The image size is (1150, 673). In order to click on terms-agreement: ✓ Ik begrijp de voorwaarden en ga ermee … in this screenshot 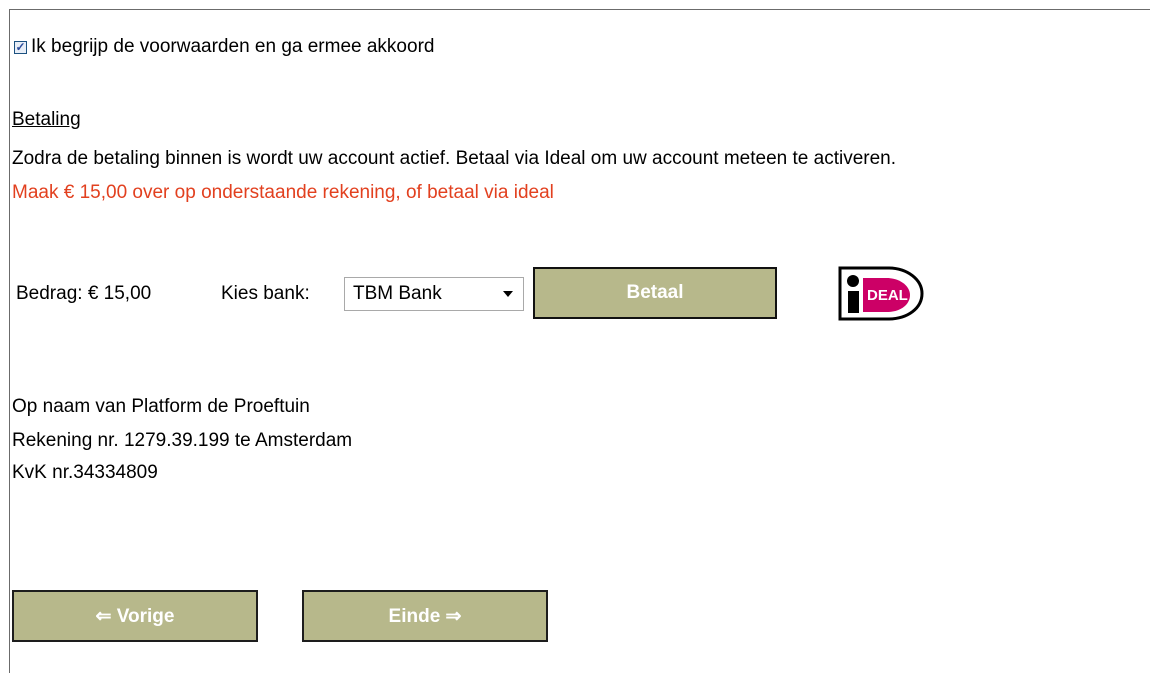, I will do `click(224, 47)`.